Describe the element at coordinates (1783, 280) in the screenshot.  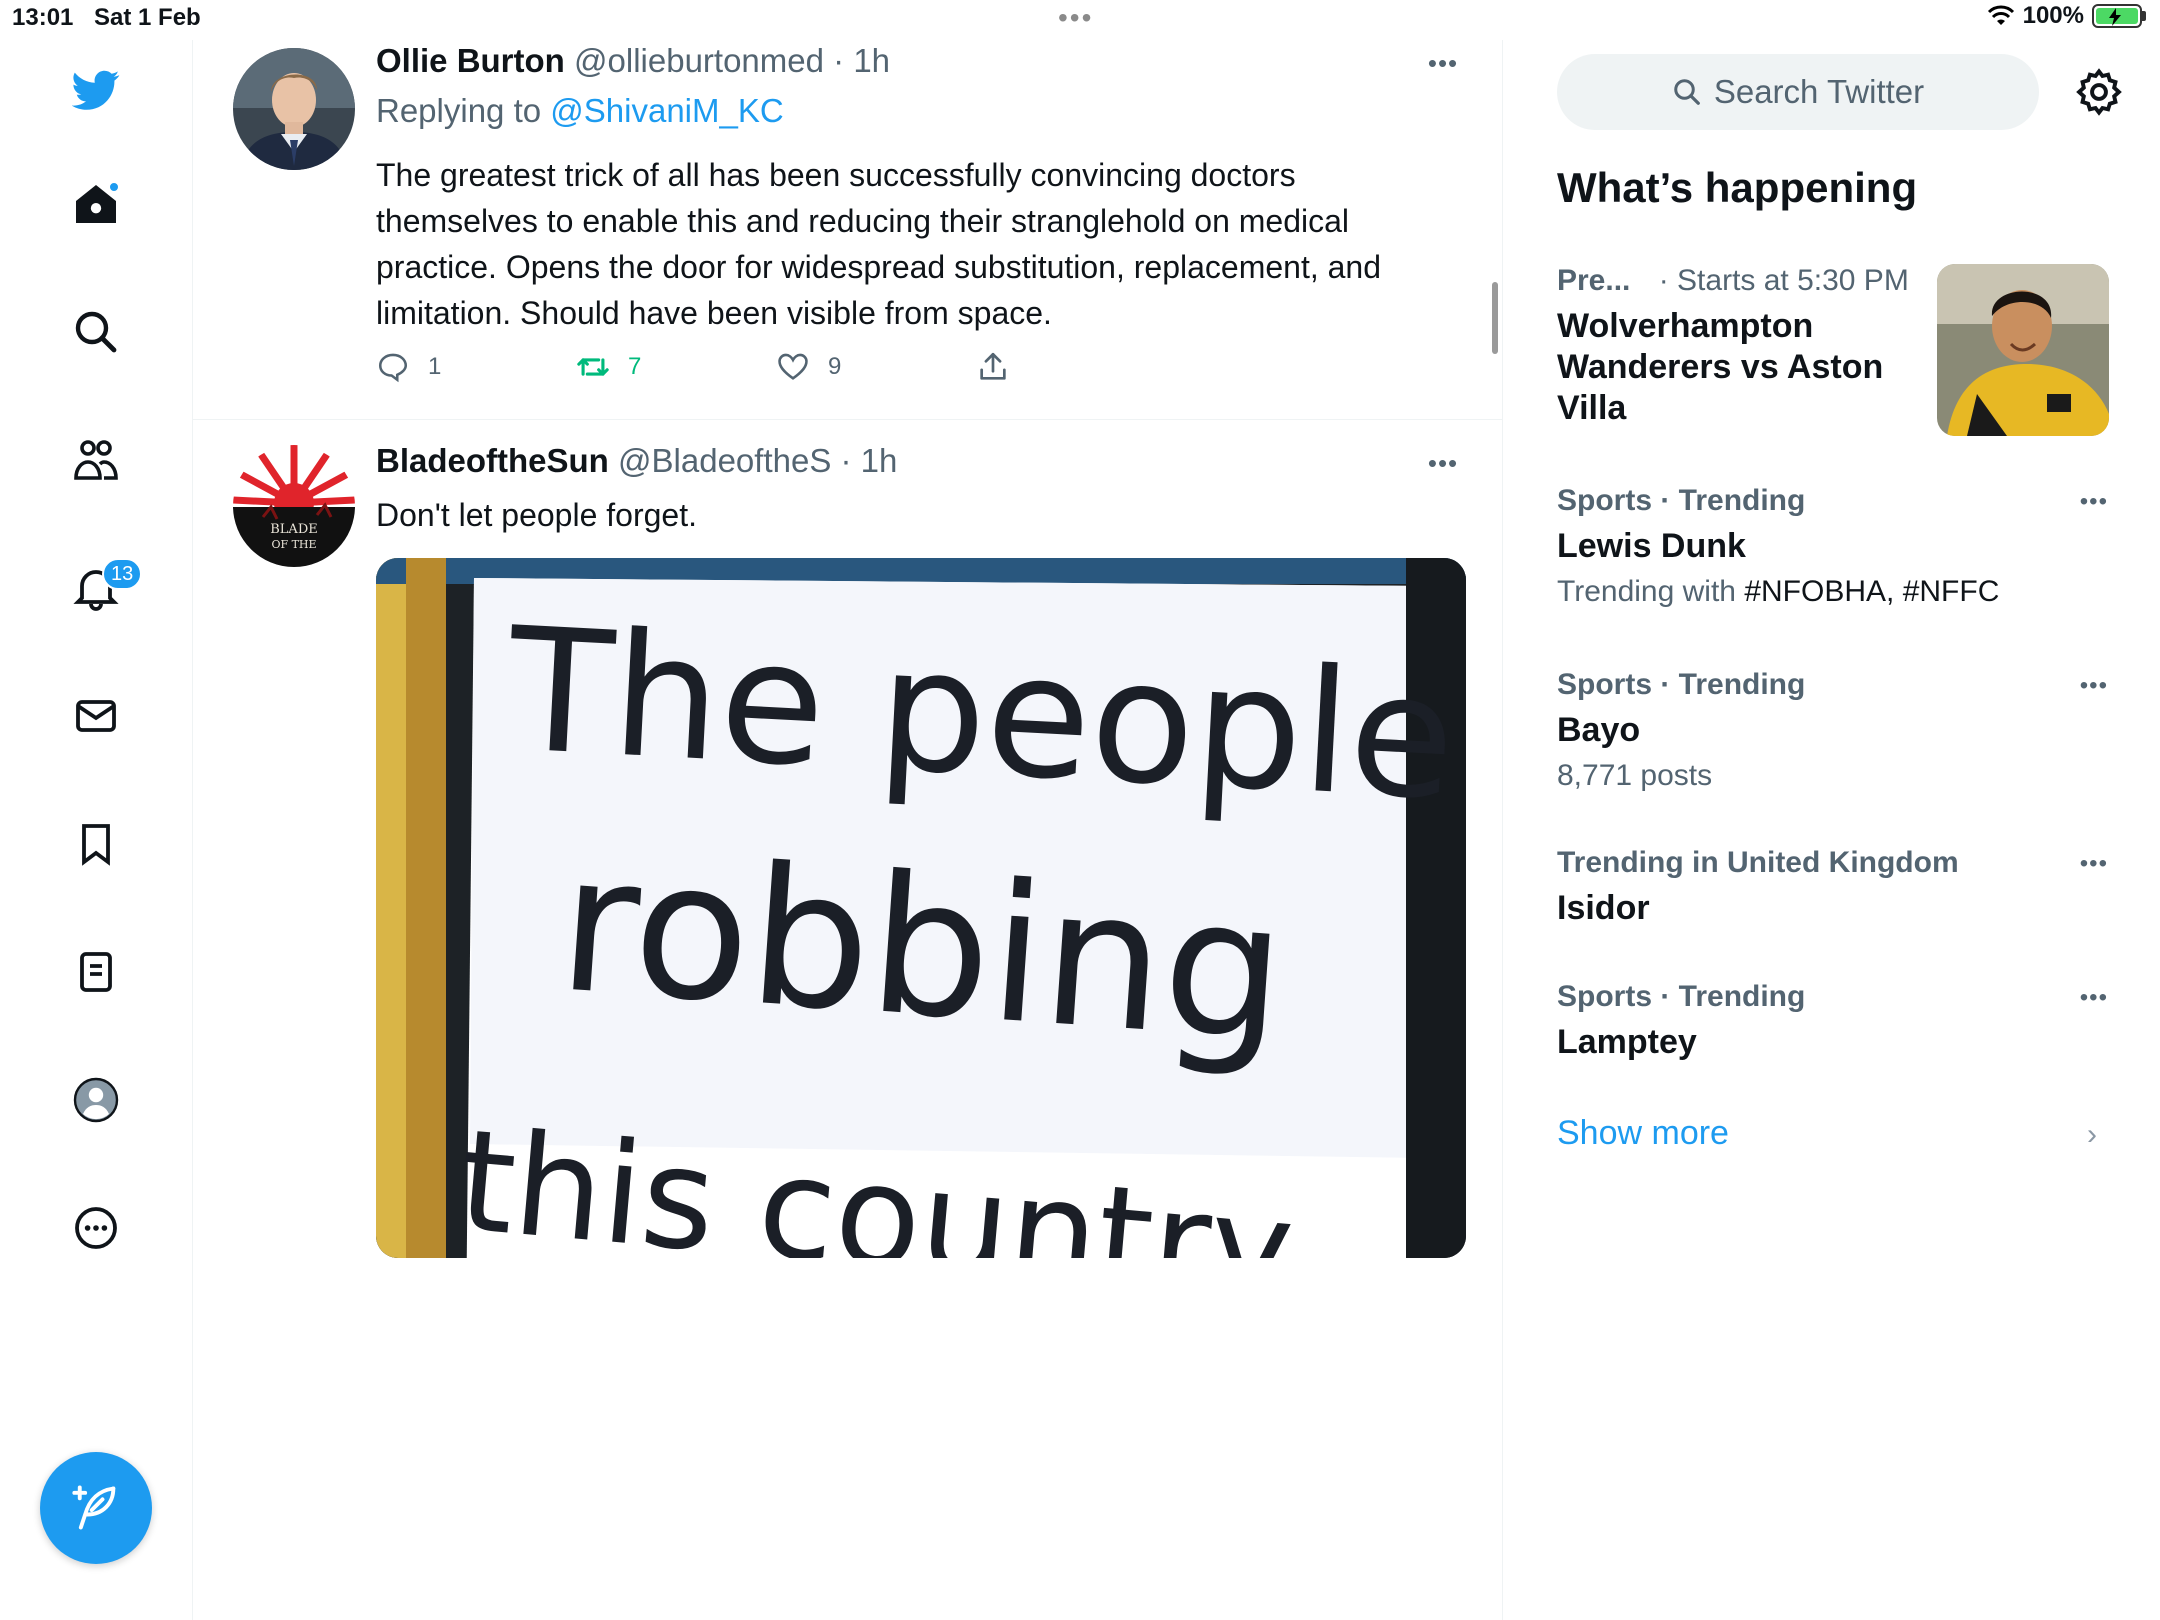
I see `trend-meta-detail: · Starts at 5:30 PM` at that location.